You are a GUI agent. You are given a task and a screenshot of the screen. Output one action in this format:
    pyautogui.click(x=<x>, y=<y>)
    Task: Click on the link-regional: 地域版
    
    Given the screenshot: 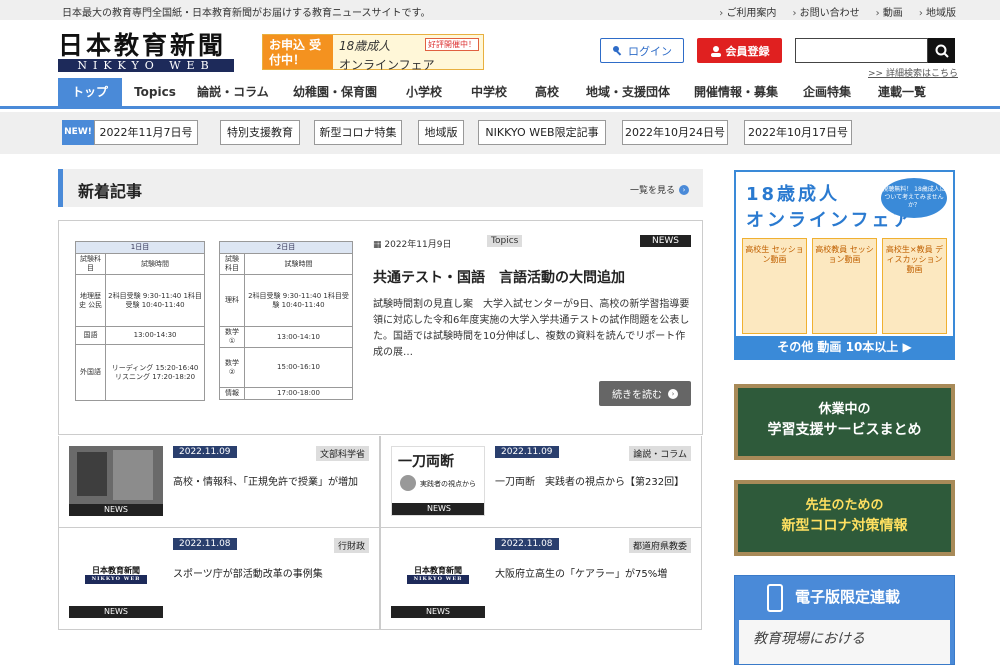 What is the action you would take?
    pyautogui.click(x=937, y=11)
    